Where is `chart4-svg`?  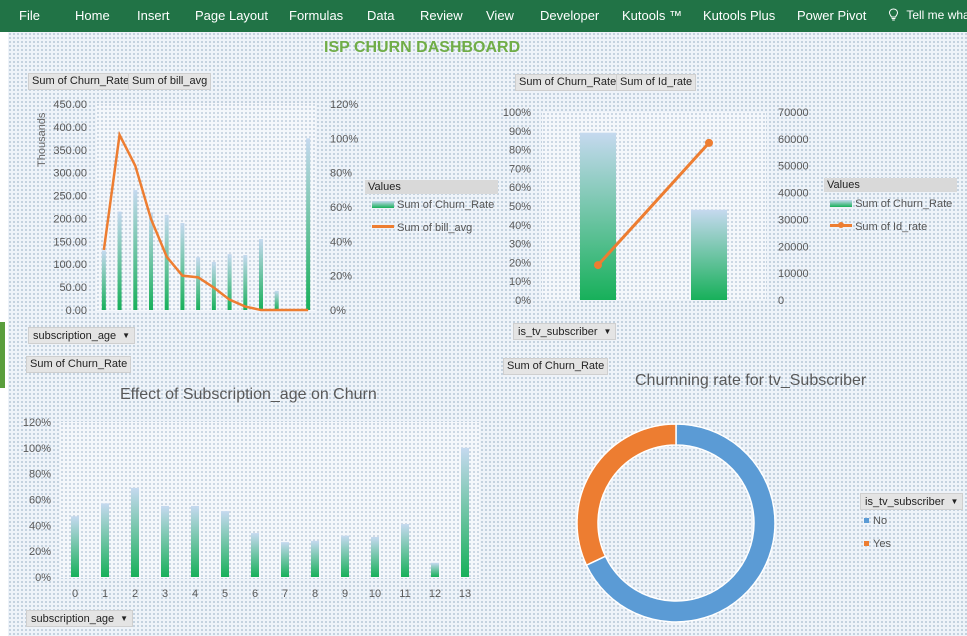
chart4-svg is located at coordinates (676, 523).